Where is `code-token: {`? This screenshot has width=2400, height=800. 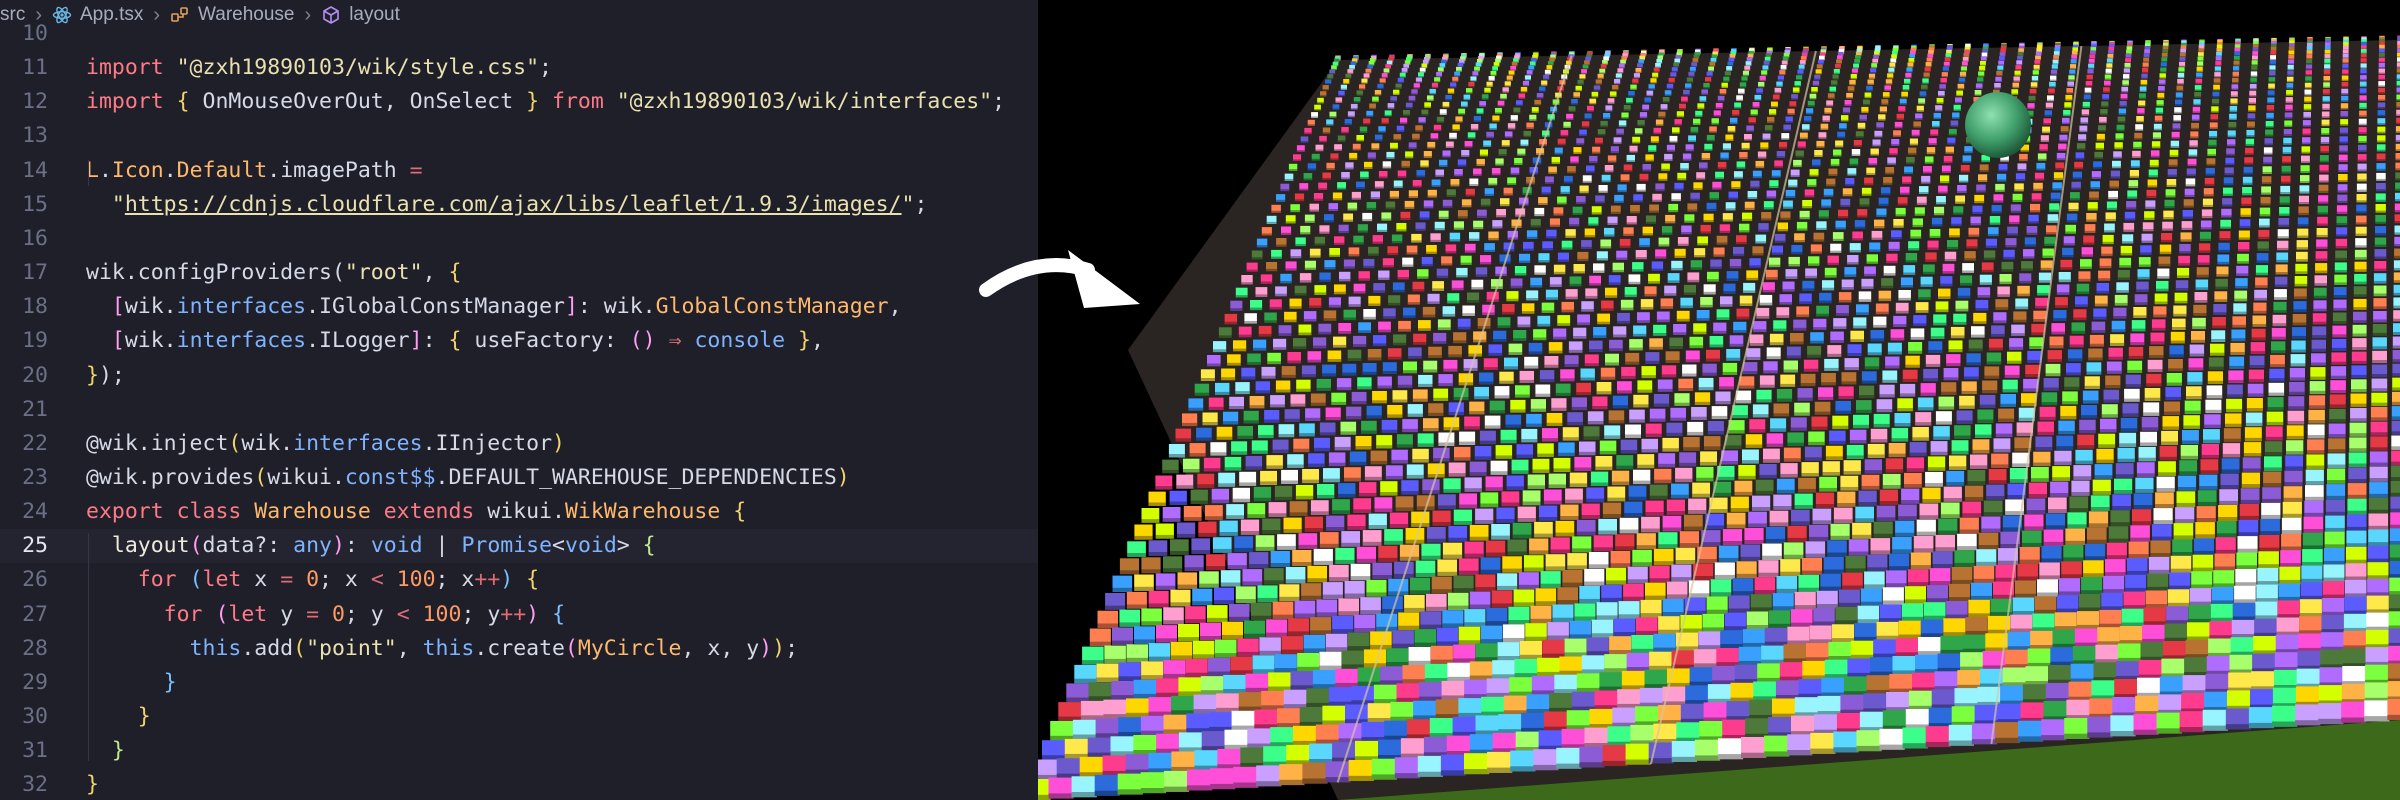
code-token: { is located at coordinates (189, 102).